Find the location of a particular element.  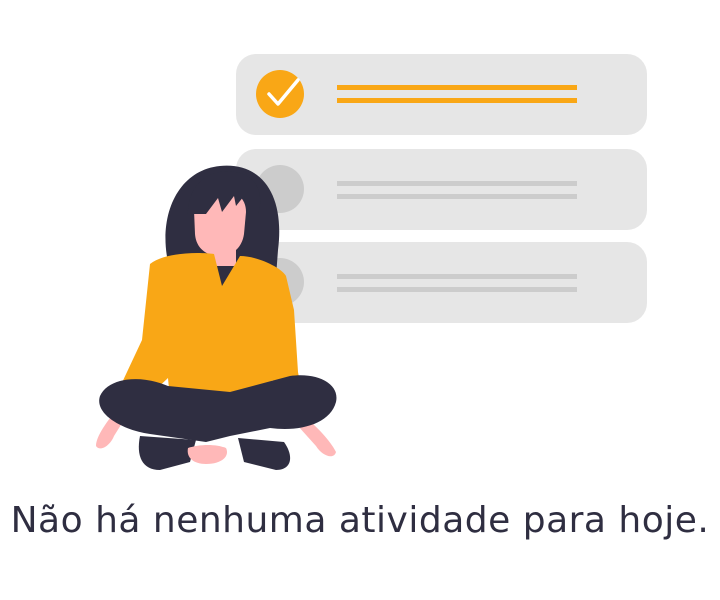

check-icon is located at coordinates (280, 94).